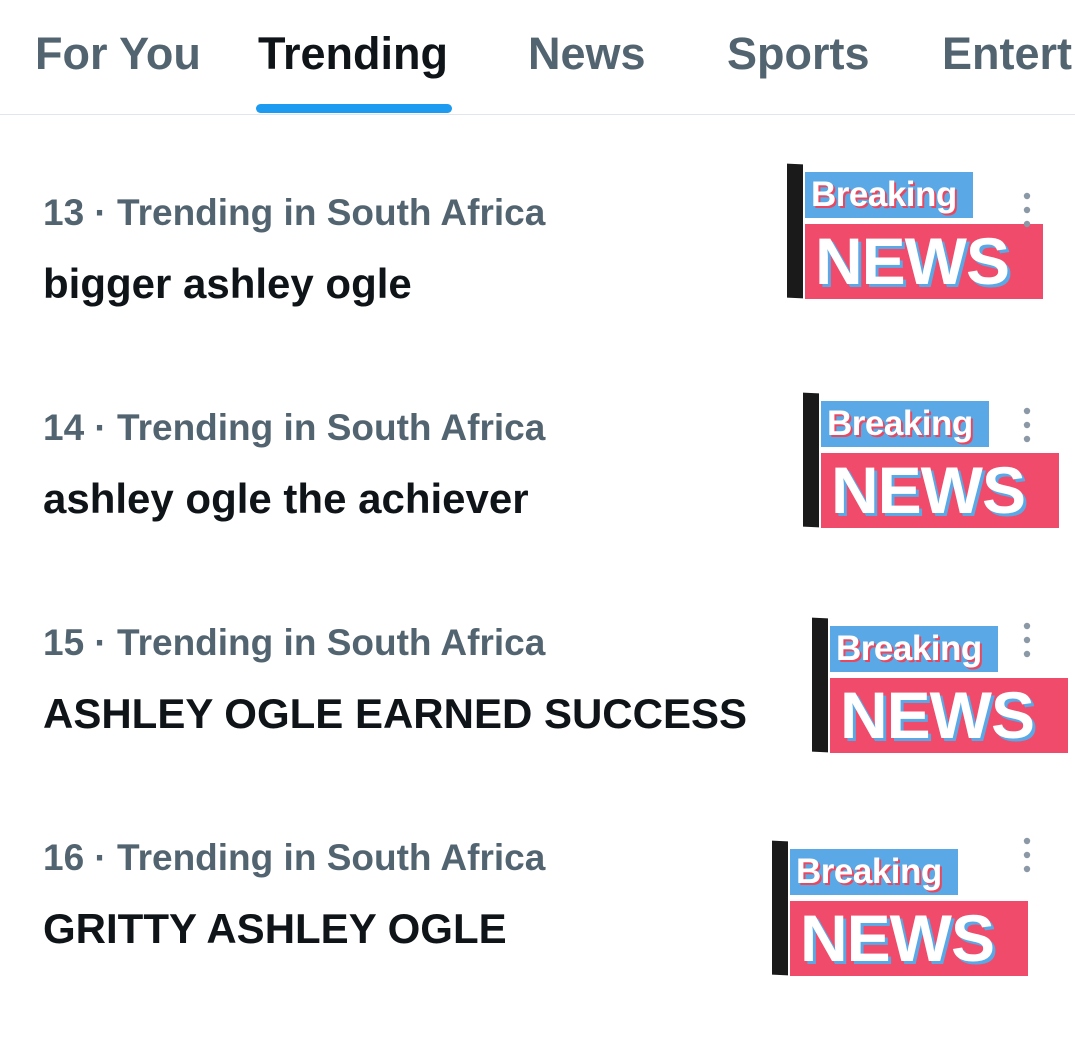  I want to click on trend-title: ashley ogle the achiever, so click(286, 499).